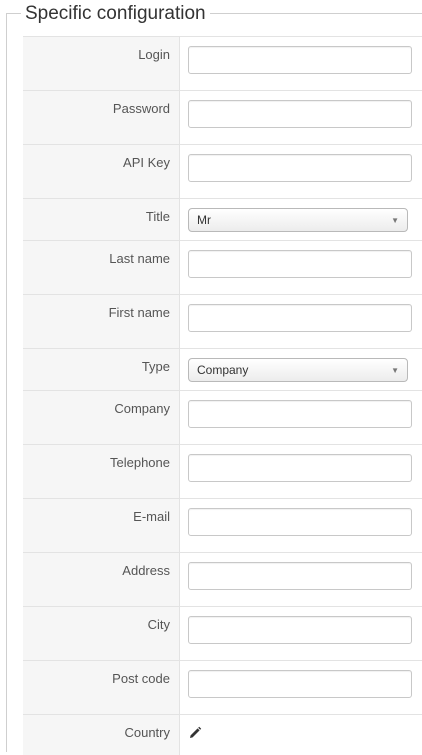 This screenshot has height=755, width=422. I want to click on login-label: Login, so click(101, 63).